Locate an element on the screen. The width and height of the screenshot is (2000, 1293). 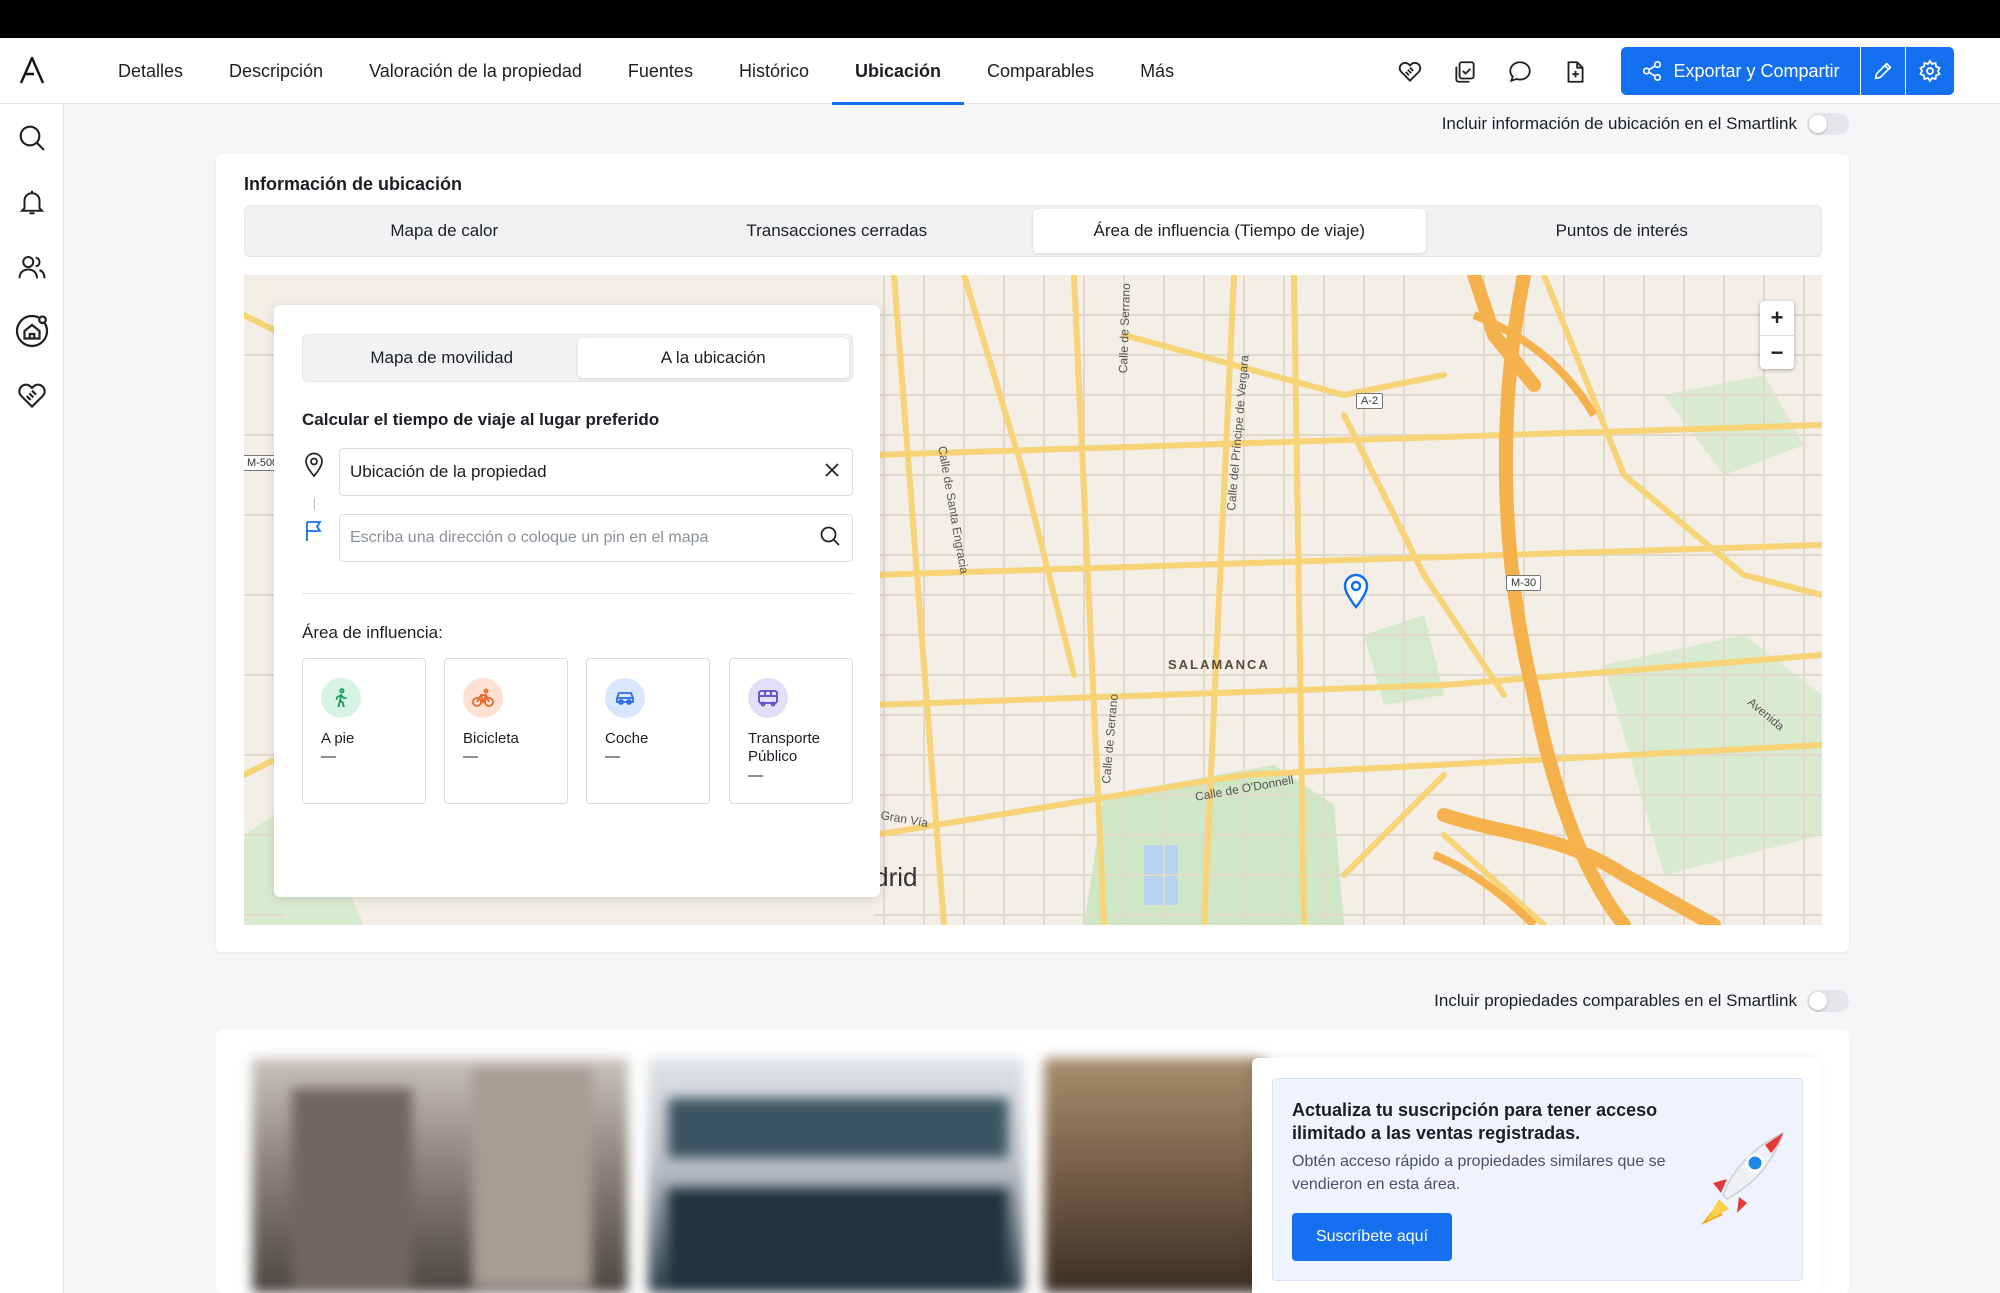
chat-icon is located at coordinates (1520, 72).